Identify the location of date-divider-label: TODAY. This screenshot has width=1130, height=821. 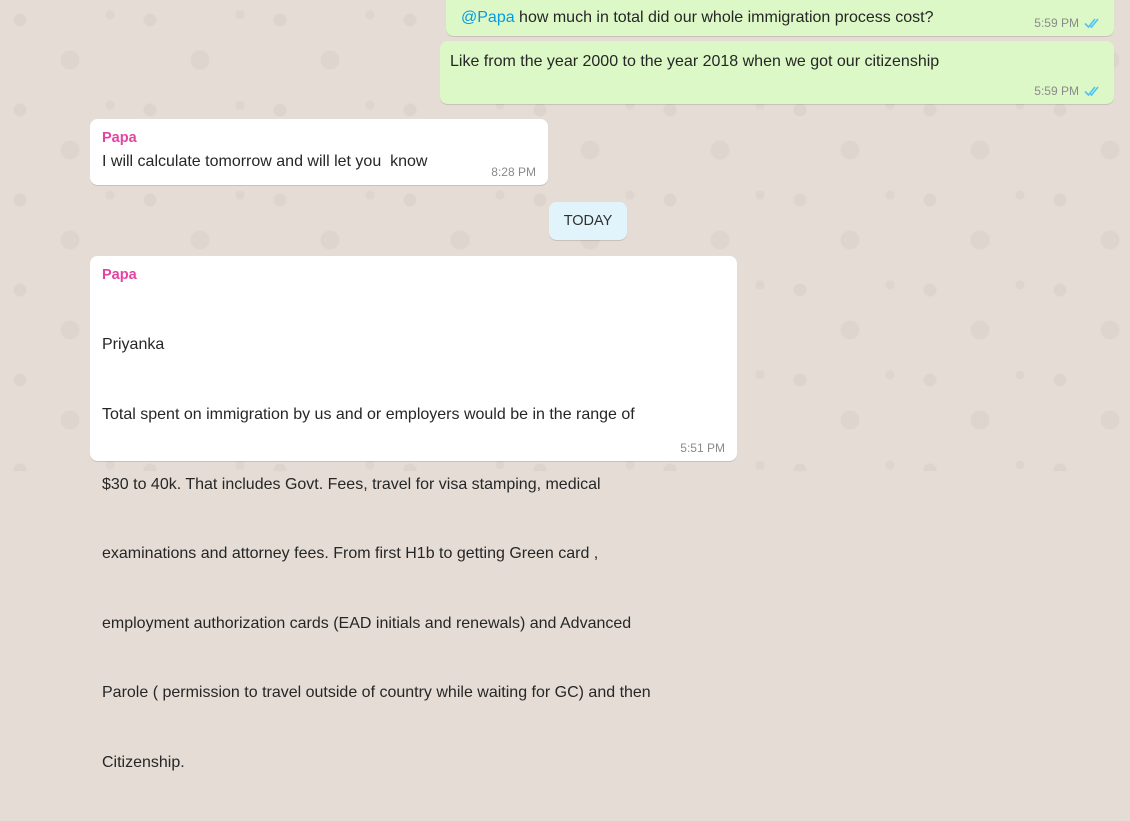
(588, 221).